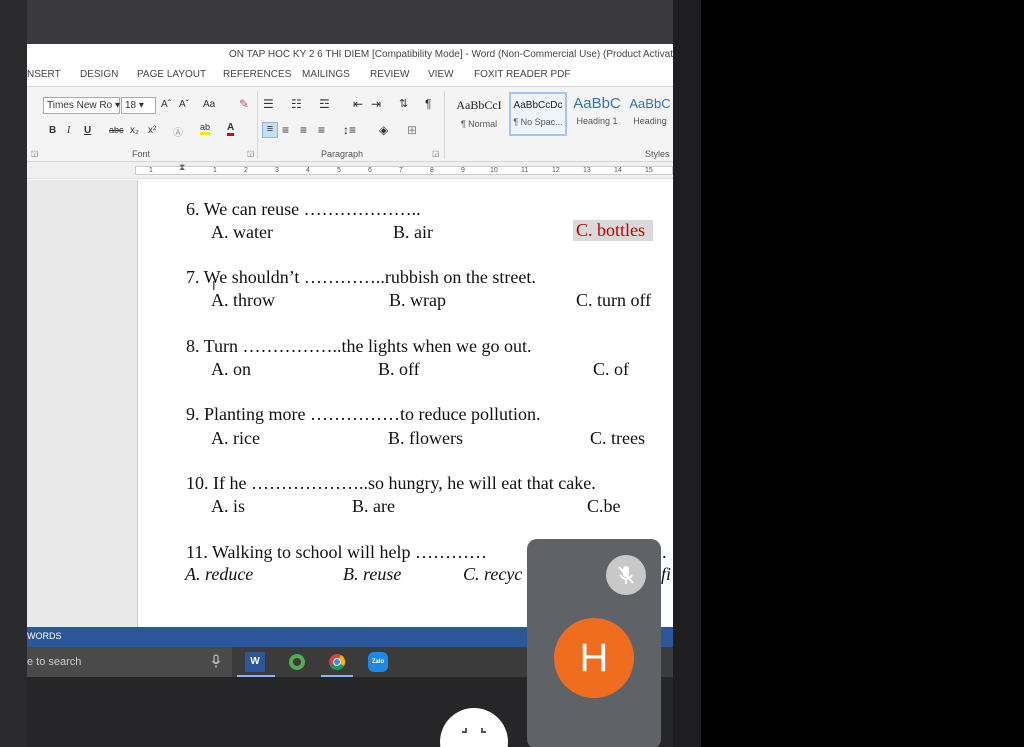  What do you see at coordinates (246, 170) in the screenshot?
I see `ruler-number: 2` at bounding box center [246, 170].